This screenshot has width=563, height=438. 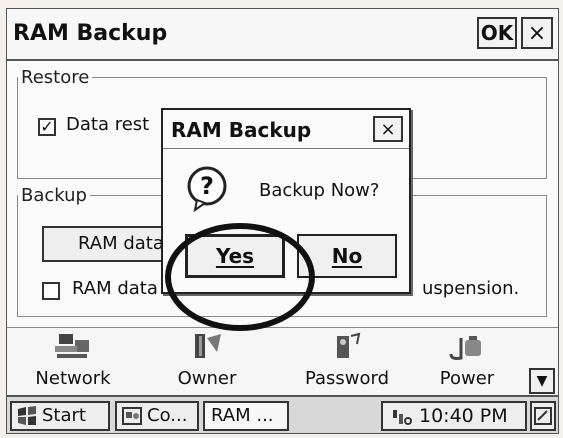 What do you see at coordinates (388, 129) in the screenshot?
I see `dialog-close-button: ×` at bounding box center [388, 129].